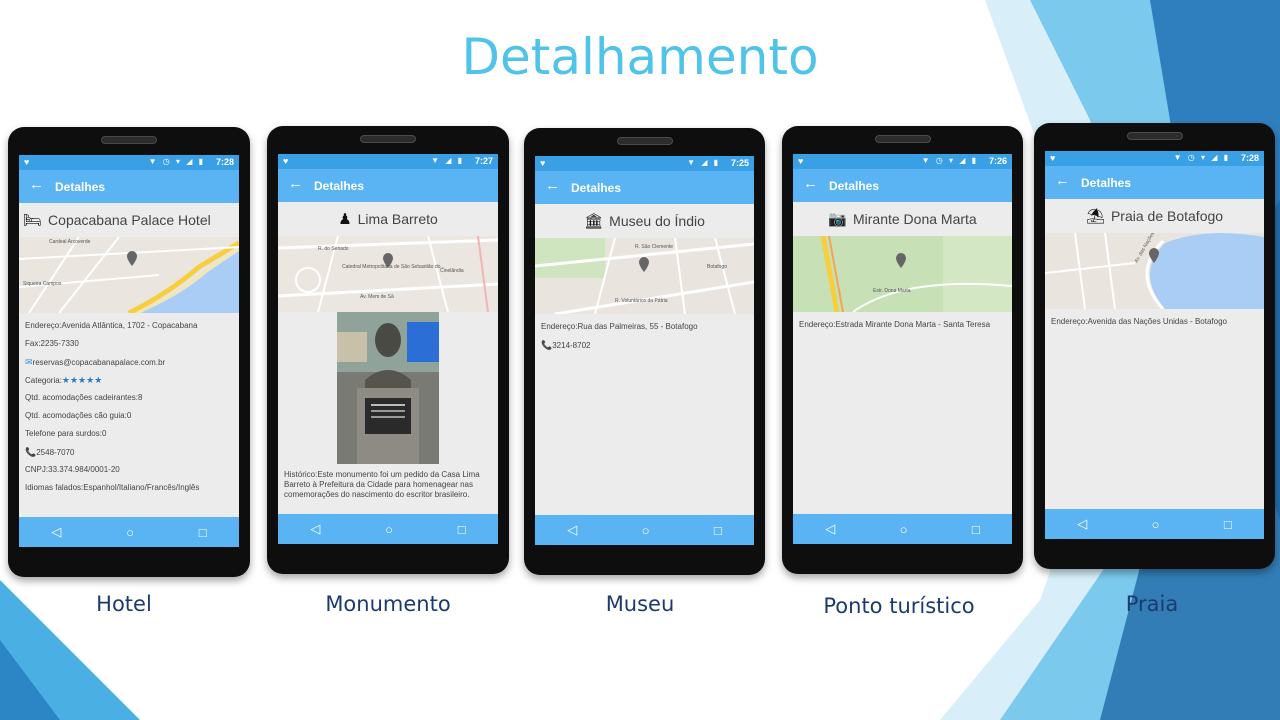 This screenshot has height=720, width=1280. What do you see at coordinates (129, 452) in the screenshot?
I see `phone-row: 📞2548-7070` at bounding box center [129, 452].